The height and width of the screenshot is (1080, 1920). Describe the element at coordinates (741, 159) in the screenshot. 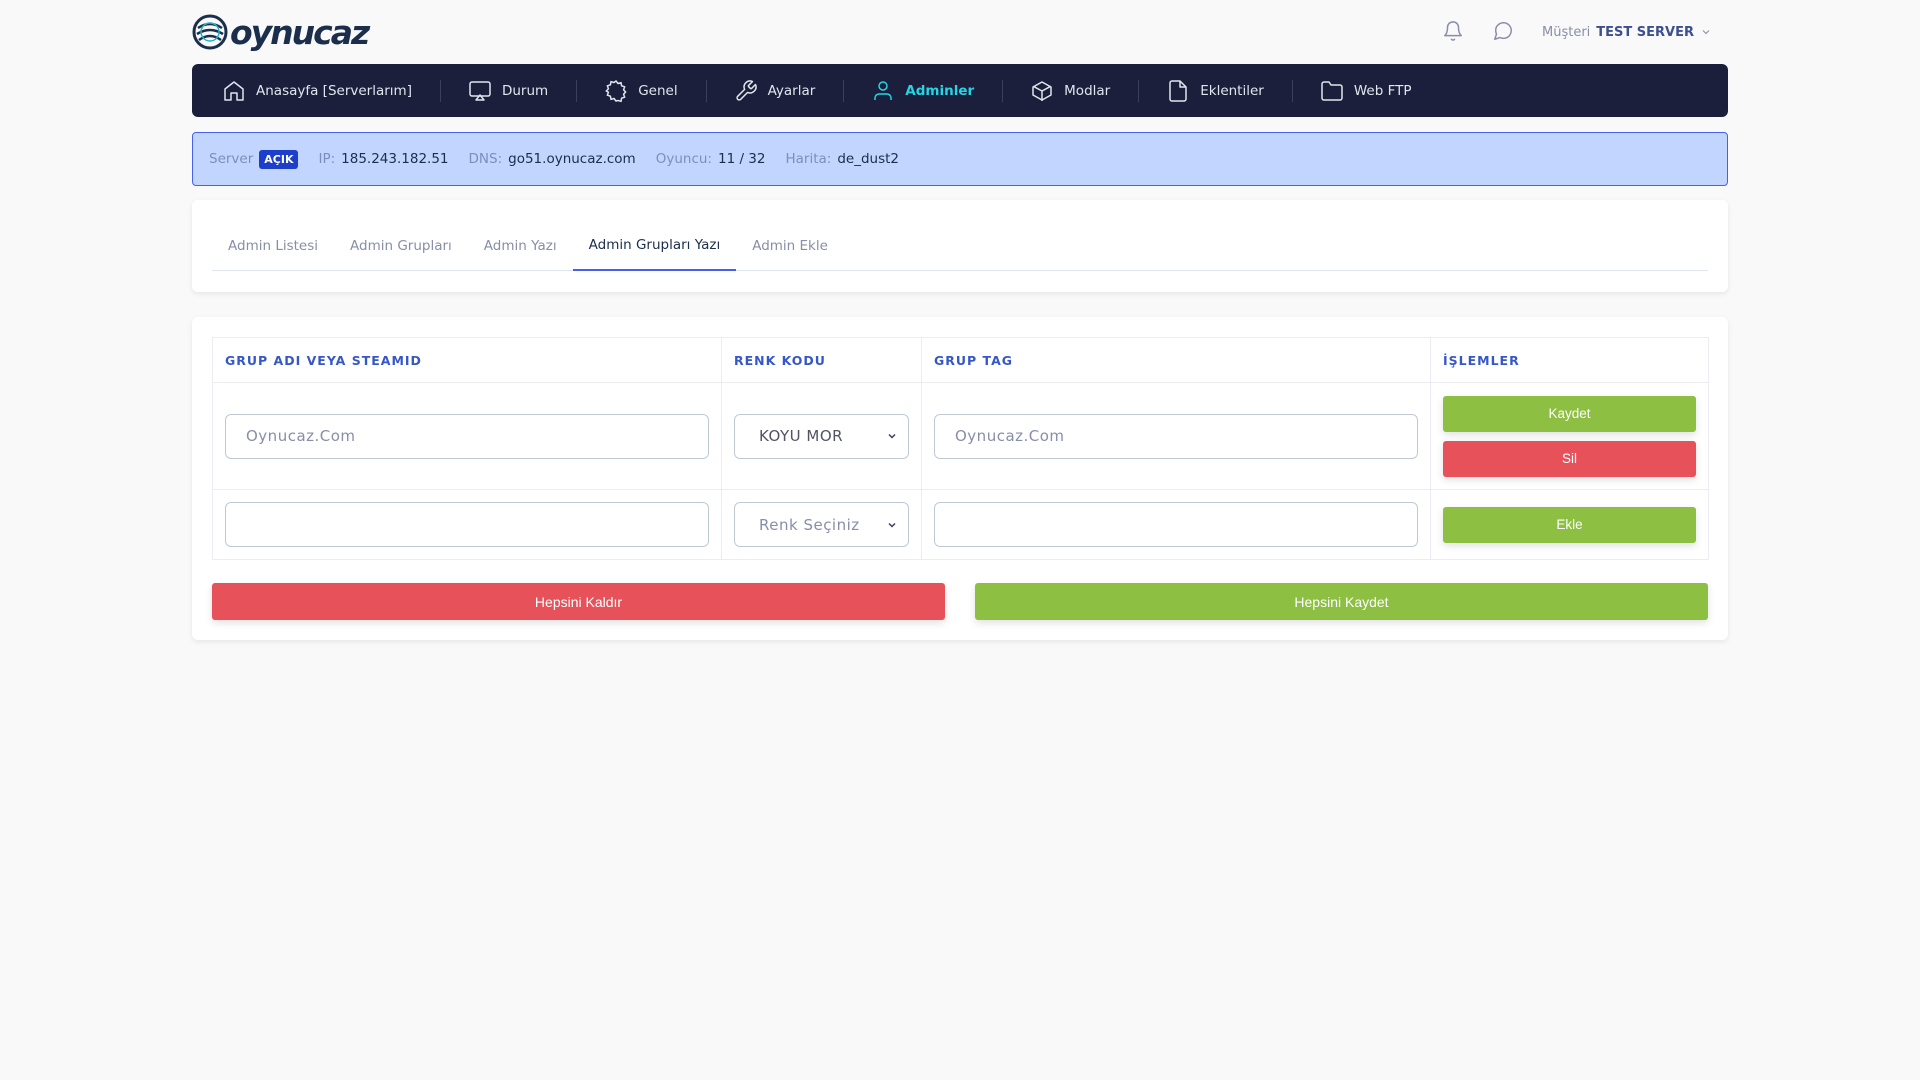

I see `players-value: 11 / 32` at that location.